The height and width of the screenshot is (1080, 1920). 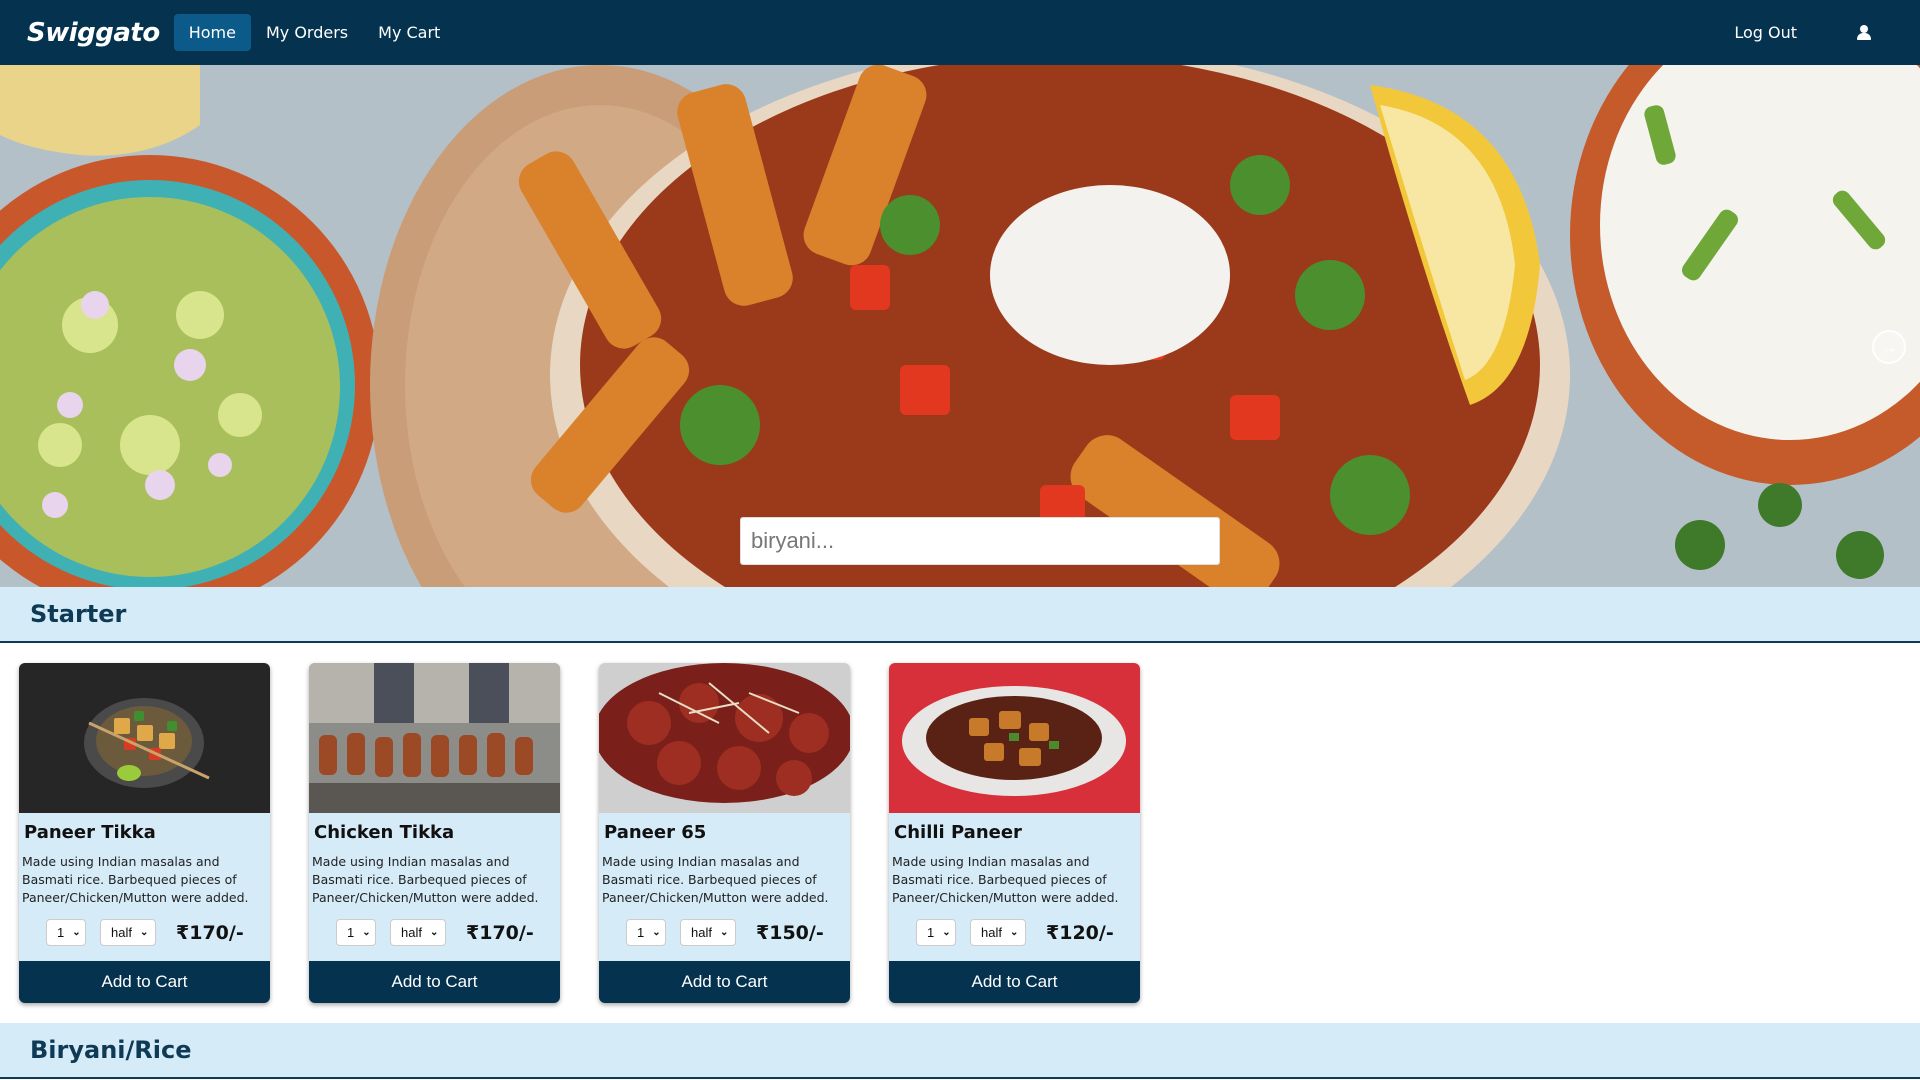 I want to click on search-input, so click(x=980, y=541).